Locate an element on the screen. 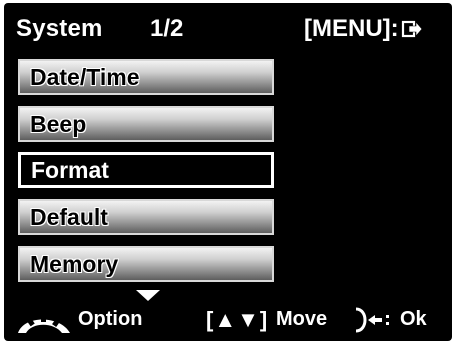 This screenshot has width=456, height=345. page-indicator: 1/2 is located at coordinates (167, 28).